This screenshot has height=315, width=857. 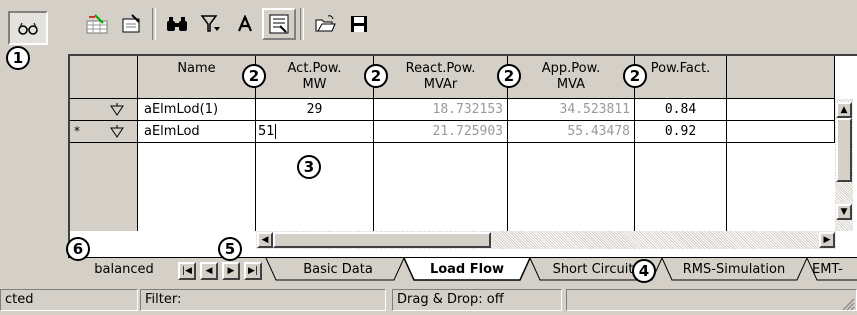 What do you see at coordinates (104, 132) in the screenshot?
I see `row-header: *` at bounding box center [104, 132].